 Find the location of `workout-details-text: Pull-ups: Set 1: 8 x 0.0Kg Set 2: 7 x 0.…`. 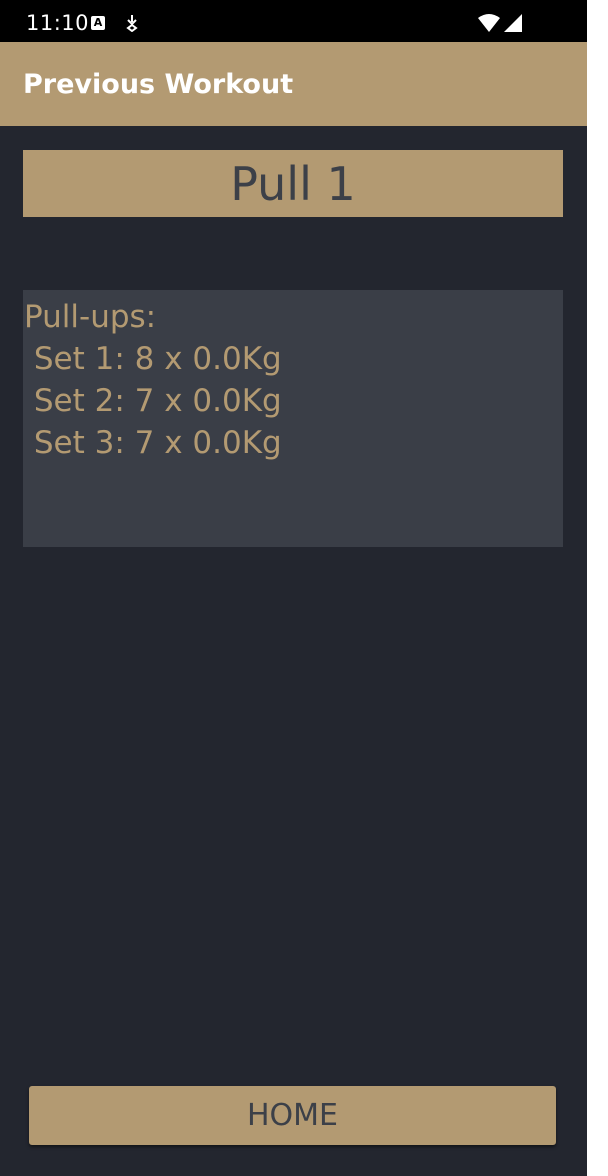

workout-details-text: Pull-ups: Set 1: 8 x 0.0Kg Set 2: 7 x 0.… is located at coordinates (153, 380).